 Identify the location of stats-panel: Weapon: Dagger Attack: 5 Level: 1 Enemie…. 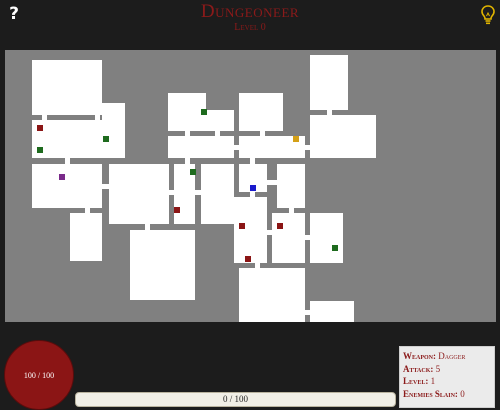
(447, 377).